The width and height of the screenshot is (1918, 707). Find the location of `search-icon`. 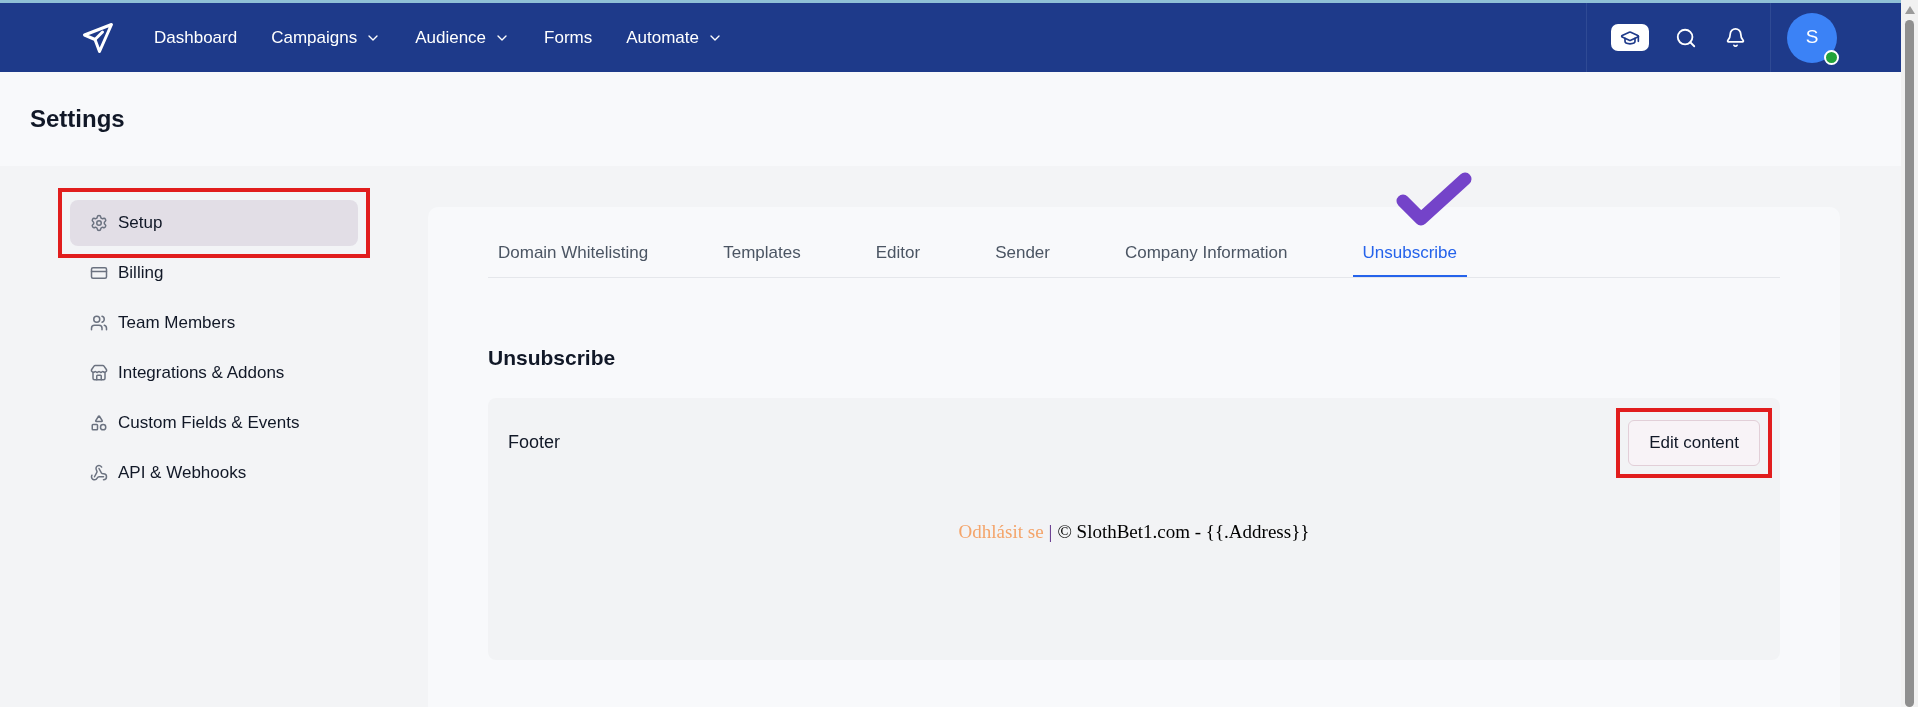

search-icon is located at coordinates (1686, 37).